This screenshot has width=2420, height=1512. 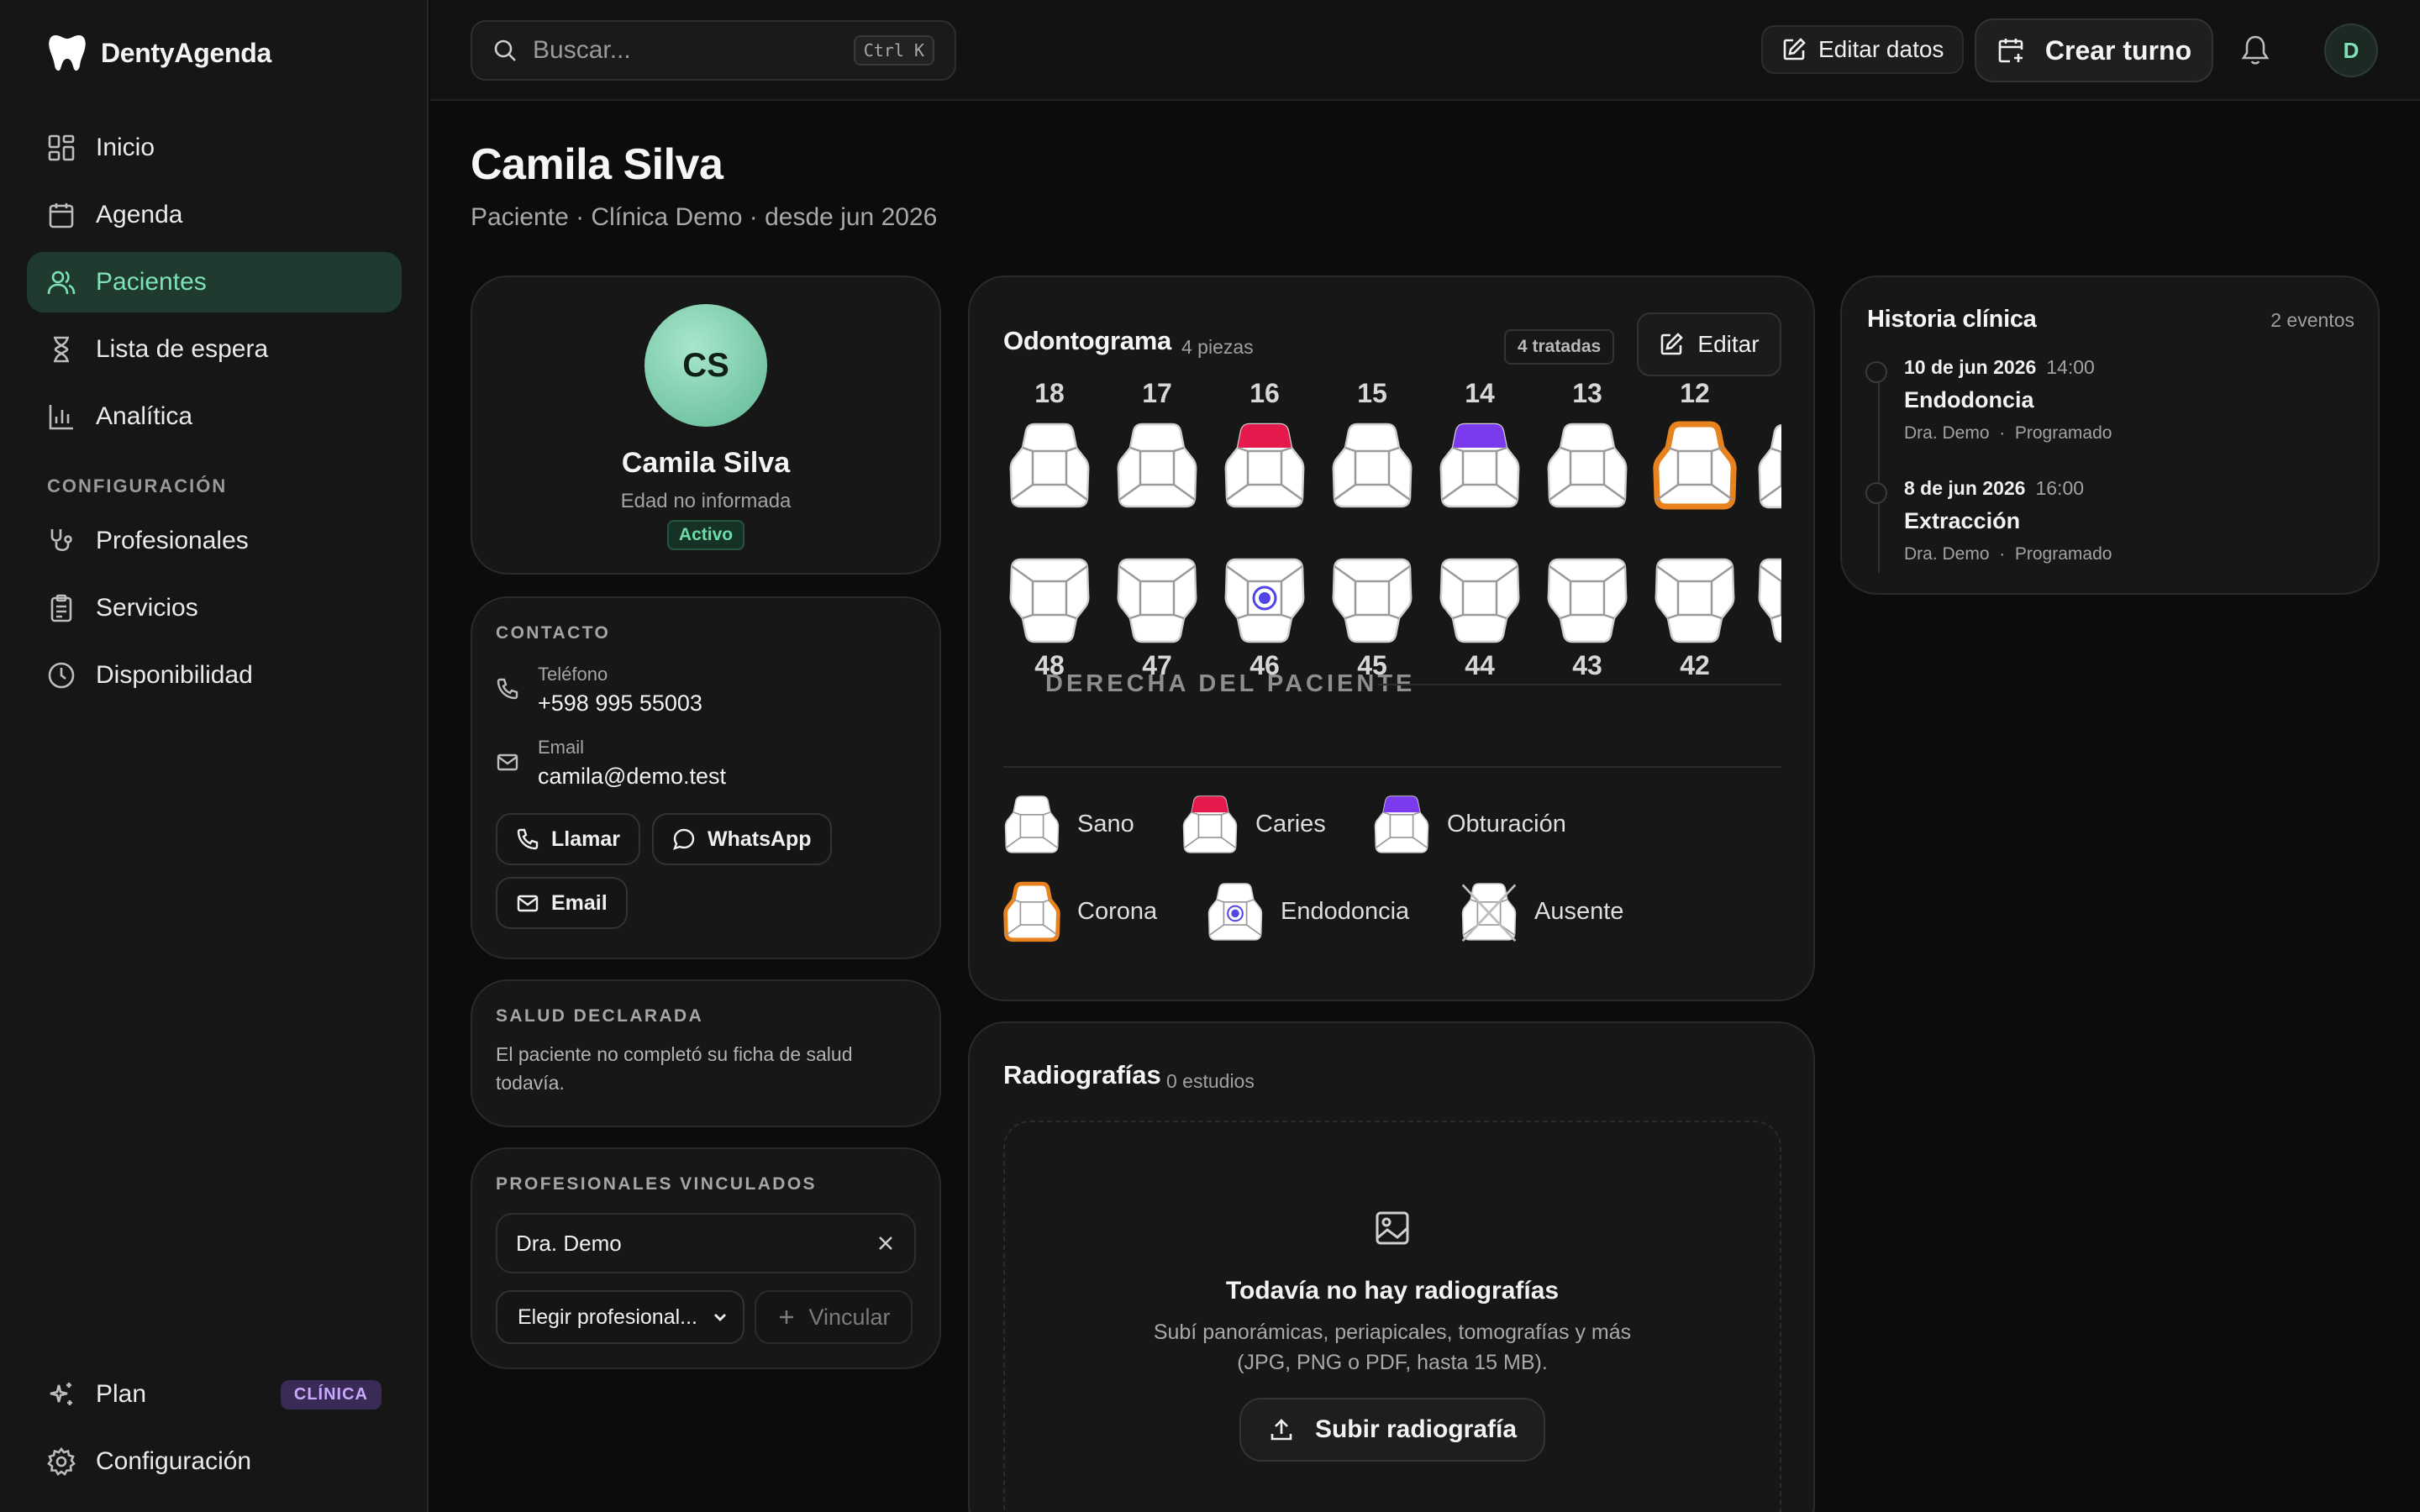 What do you see at coordinates (849, 1317) in the screenshot?
I see `link-professional-label: Vincular` at bounding box center [849, 1317].